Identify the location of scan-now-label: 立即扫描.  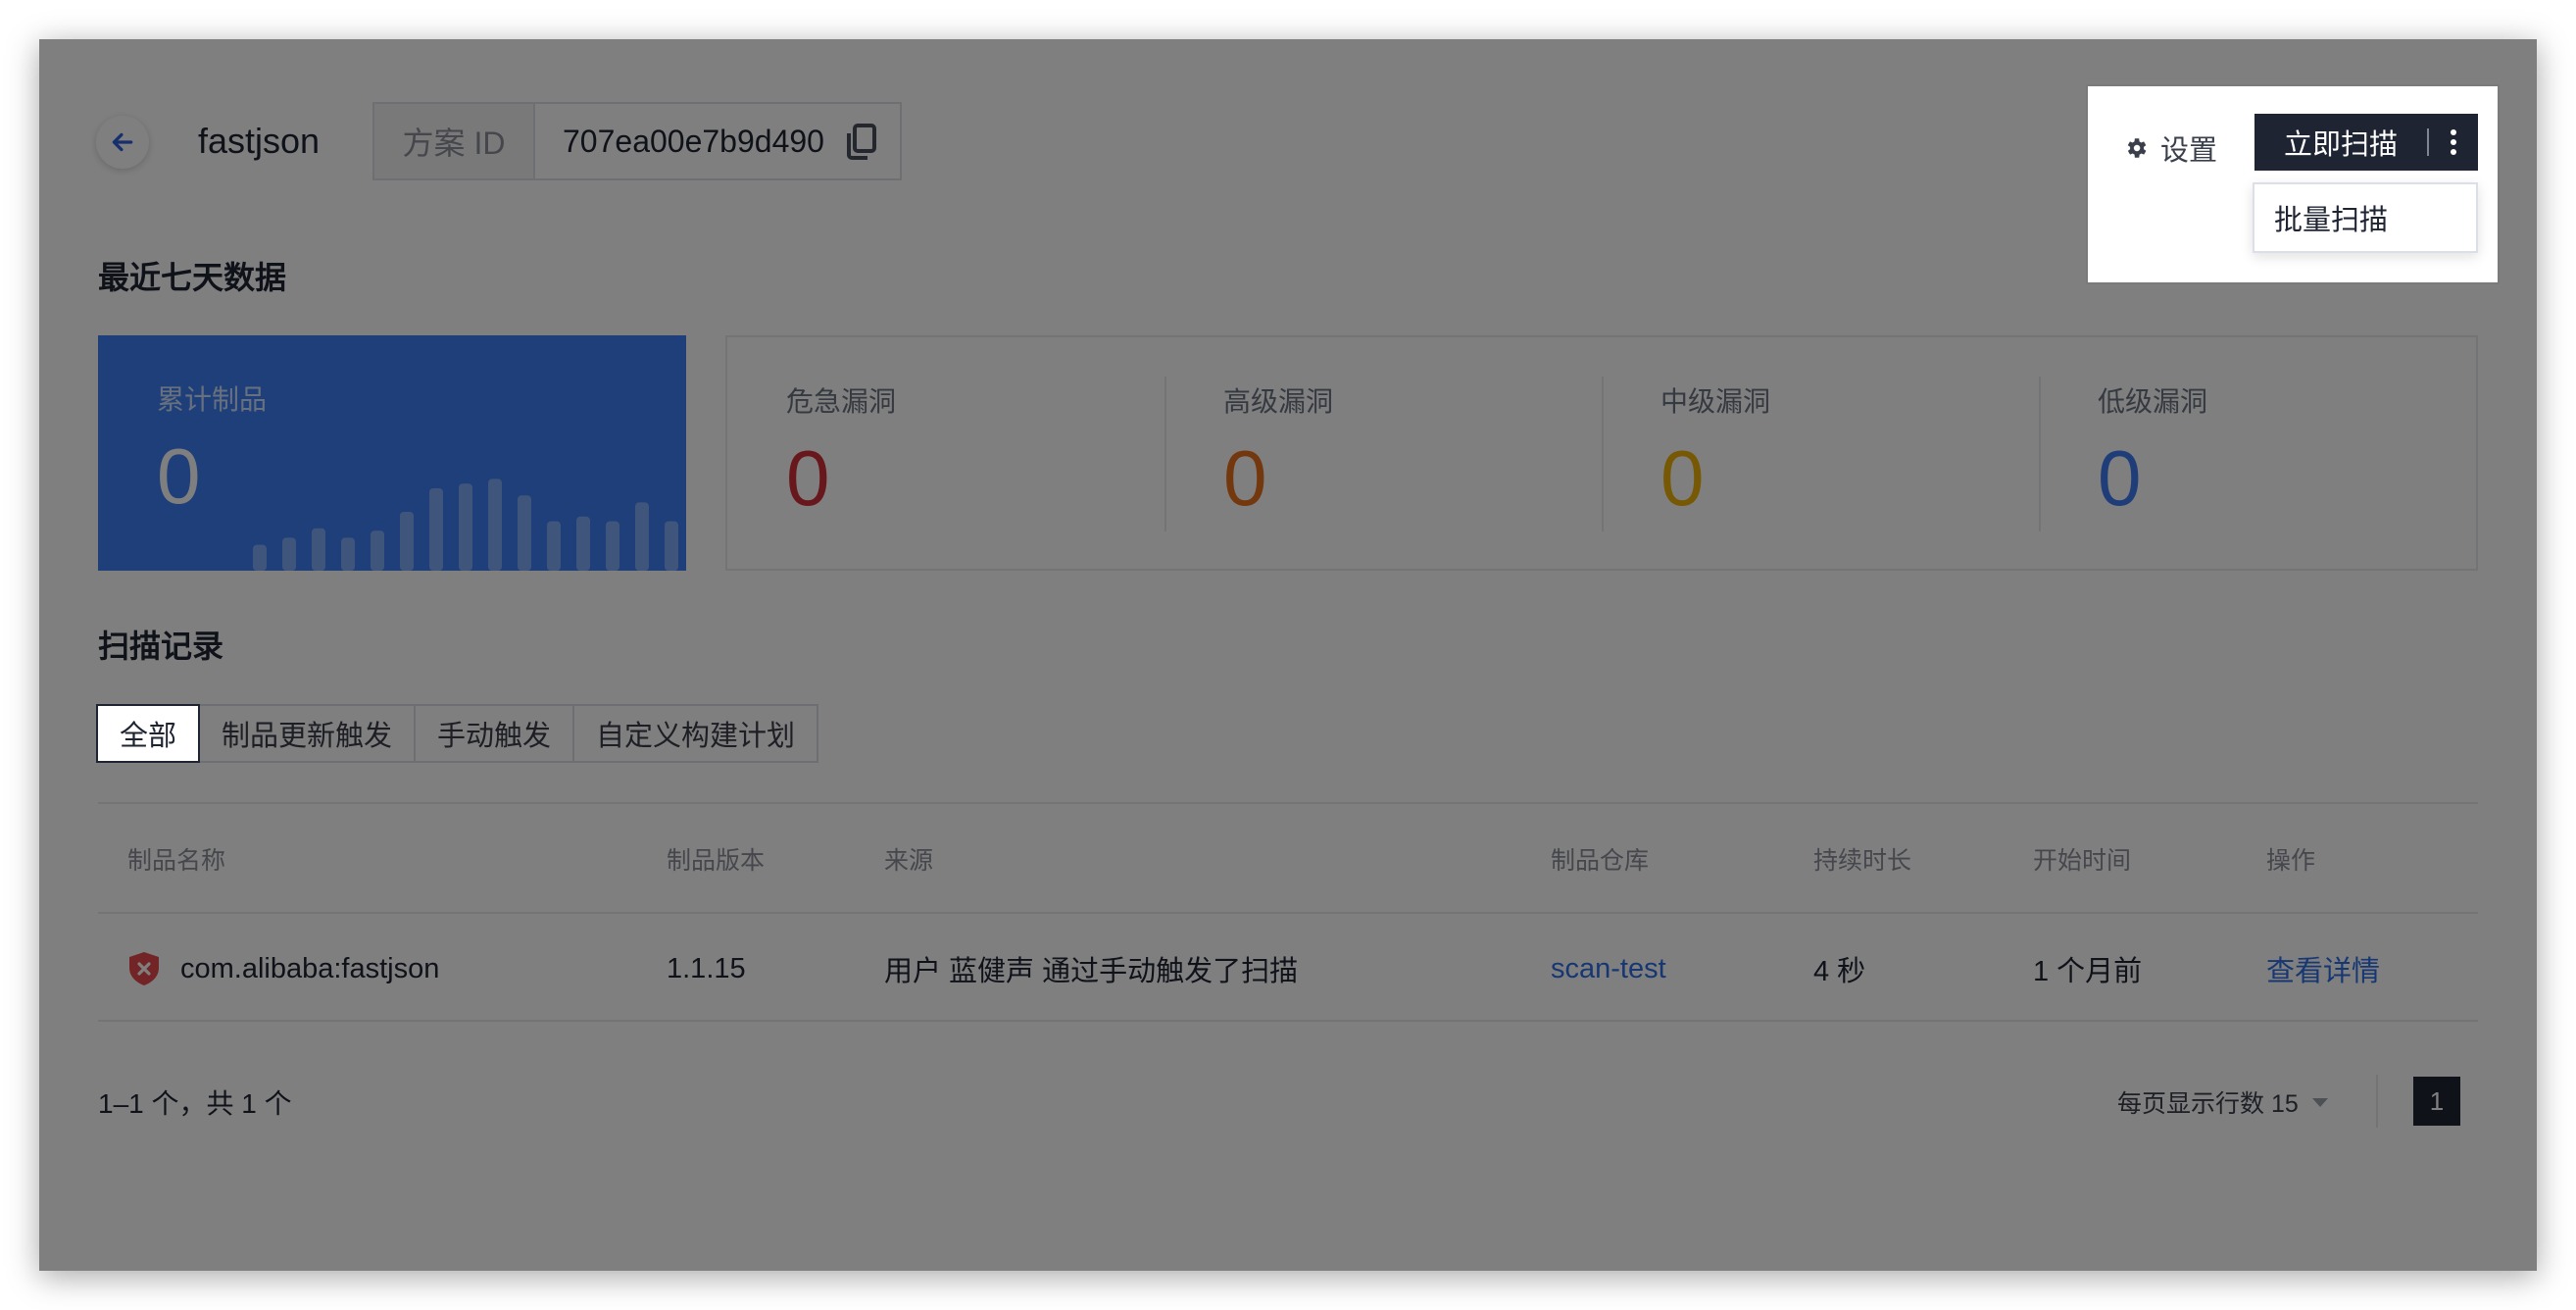
(2340, 145).